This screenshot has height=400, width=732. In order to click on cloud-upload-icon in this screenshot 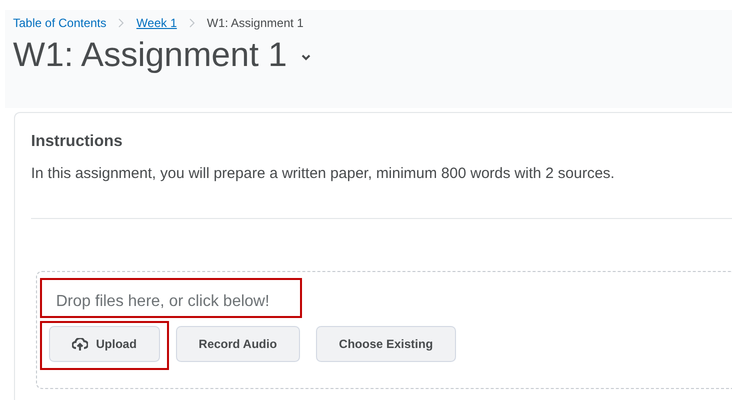, I will do `click(80, 344)`.